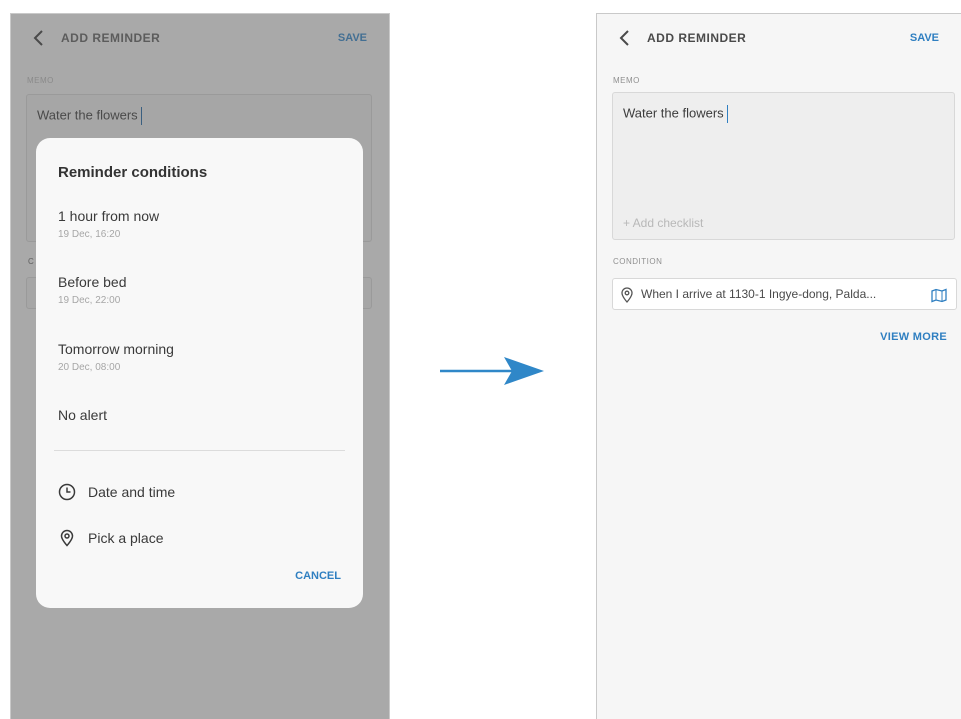 This screenshot has height=719, width=961. I want to click on cancel-button: CANCEL, so click(318, 576).